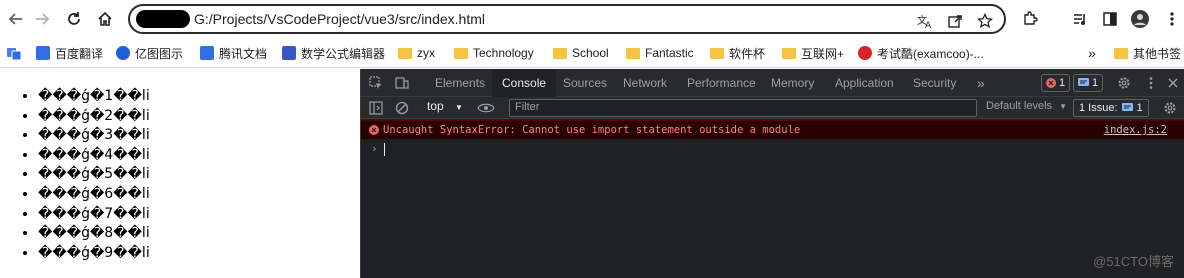 This screenshot has height=278, width=1184. I want to click on bookmark-label: 软件杯, so click(747, 53).